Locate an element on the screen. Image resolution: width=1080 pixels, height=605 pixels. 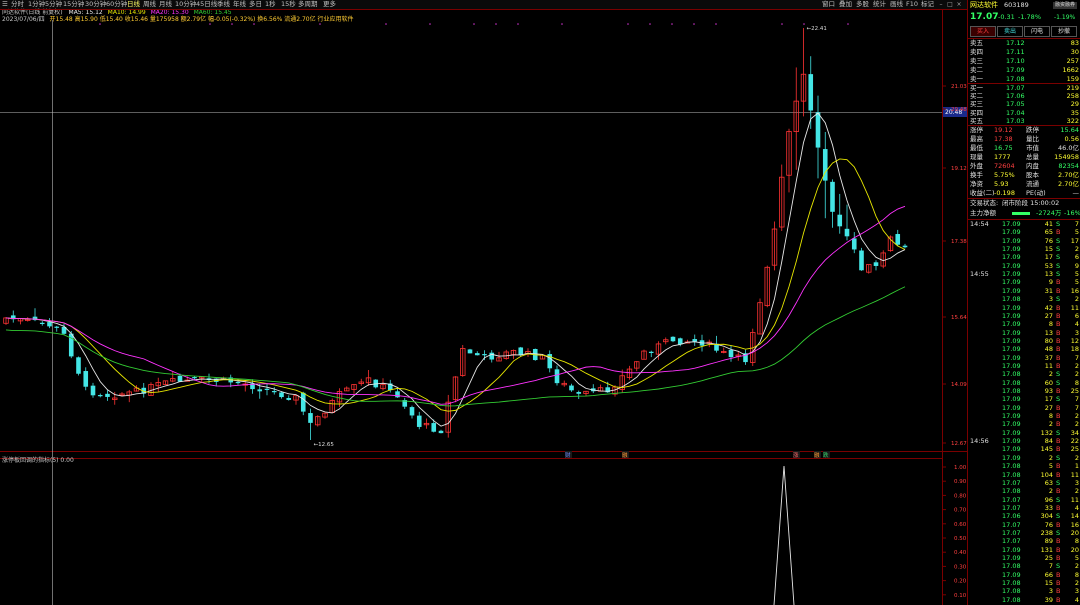
trade-status-value: 闭市阶段 15:00:02 is located at coordinates (1030, 203).